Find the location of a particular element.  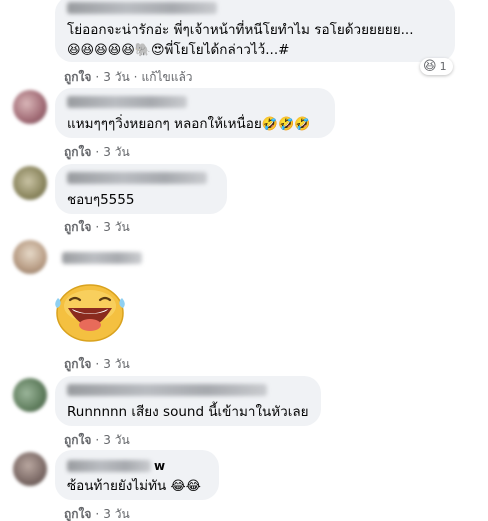

comment-bubble: Runnnnn เสียง sound นี้เข้ามาในหัวเลย is located at coordinates (188, 401).